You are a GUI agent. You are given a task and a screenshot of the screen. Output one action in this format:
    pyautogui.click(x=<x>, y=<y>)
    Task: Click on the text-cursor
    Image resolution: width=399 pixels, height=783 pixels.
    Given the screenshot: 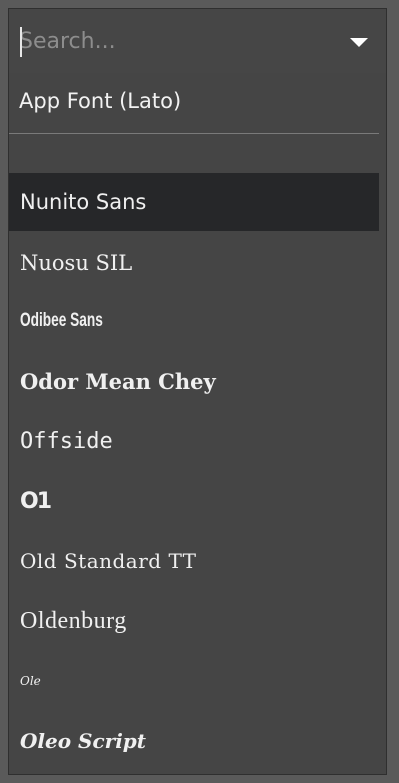 What is the action you would take?
    pyautogui.click(x=21, y=42)
    